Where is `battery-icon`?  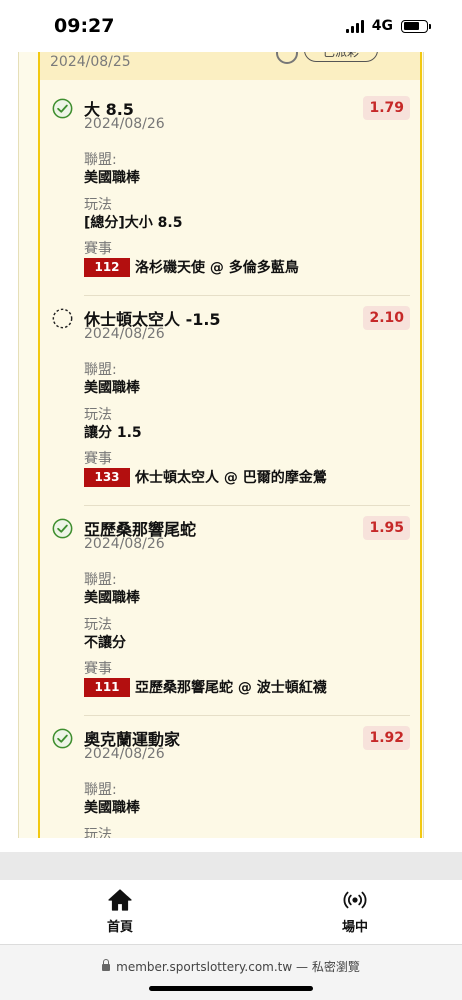
battery-icon is located at coordinates (416, 26).